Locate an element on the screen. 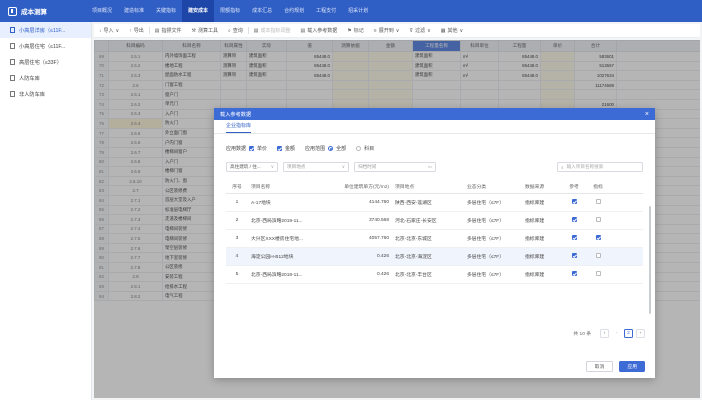 The image size is (702, 400). table-scrollbar is located at coordinates (650, 260).